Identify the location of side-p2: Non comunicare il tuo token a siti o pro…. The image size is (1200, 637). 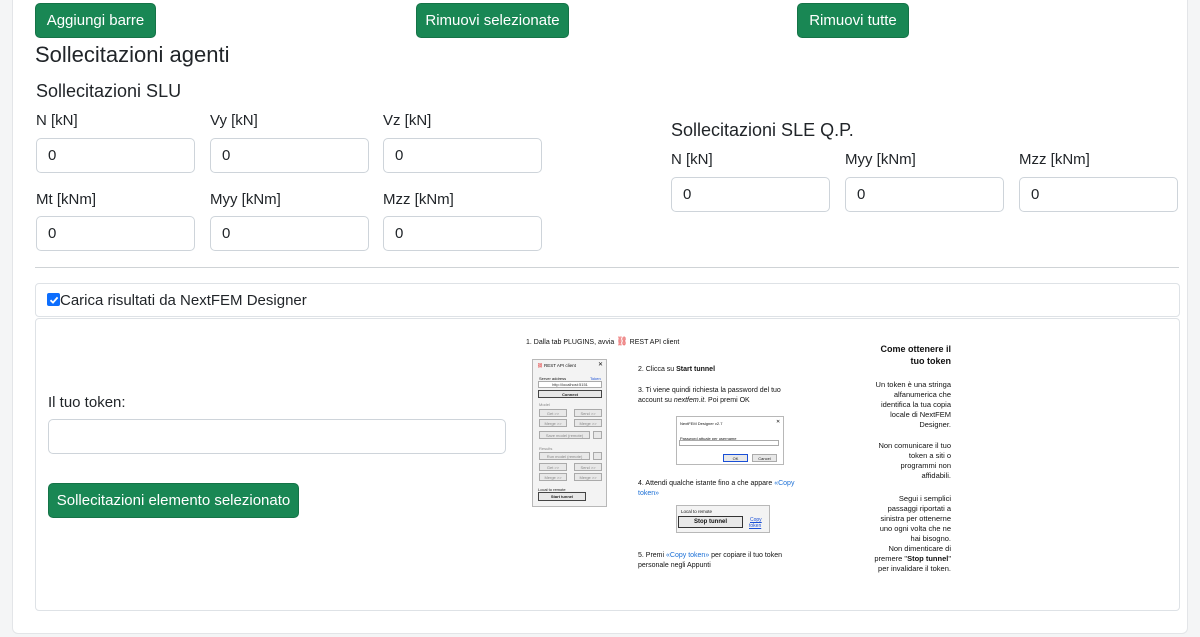
(914, 460).